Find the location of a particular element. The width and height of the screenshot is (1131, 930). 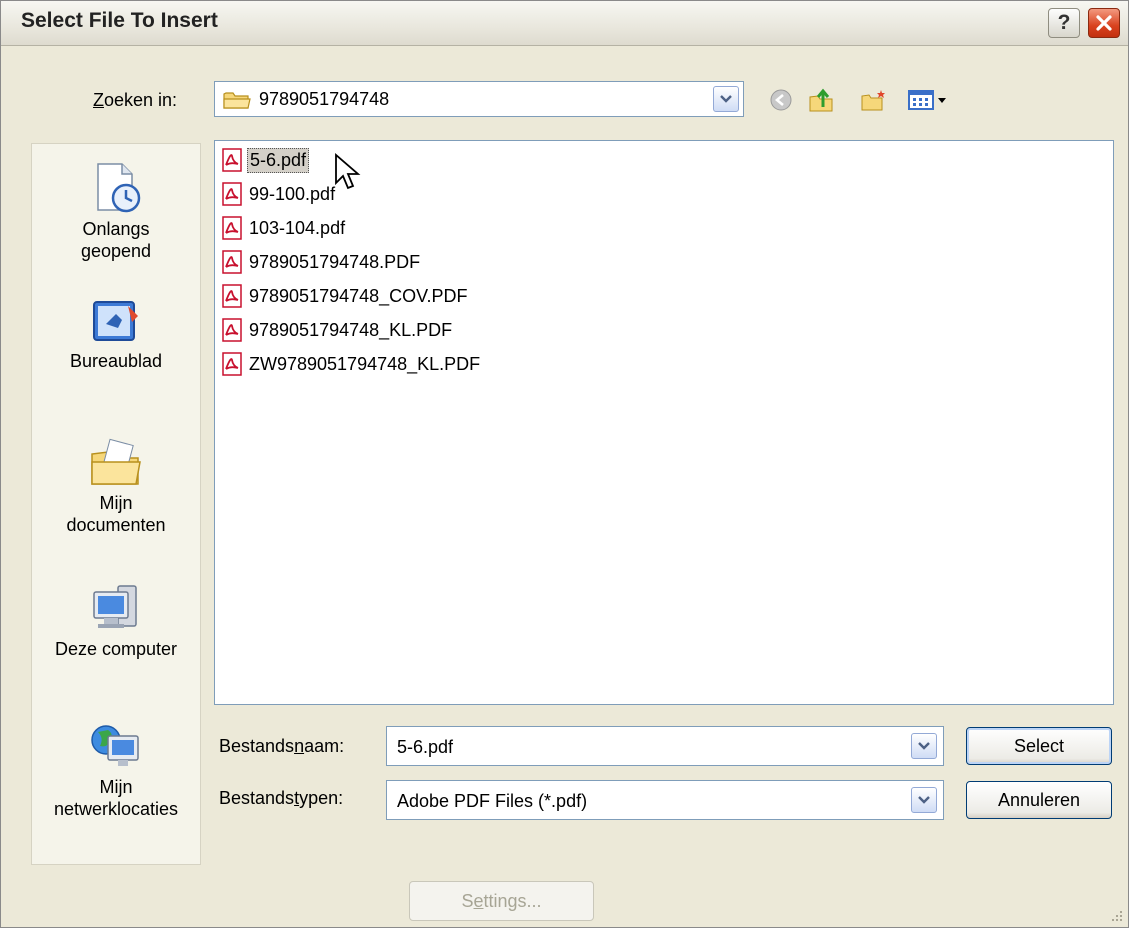

question-mark-icon: ? is located at coordinates (1064, 22).